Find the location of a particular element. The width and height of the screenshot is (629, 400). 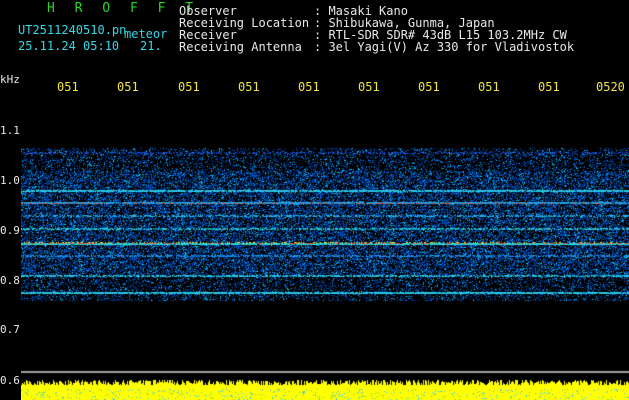

y-tick-label: 1.0 is located at coordinates (10, 180).